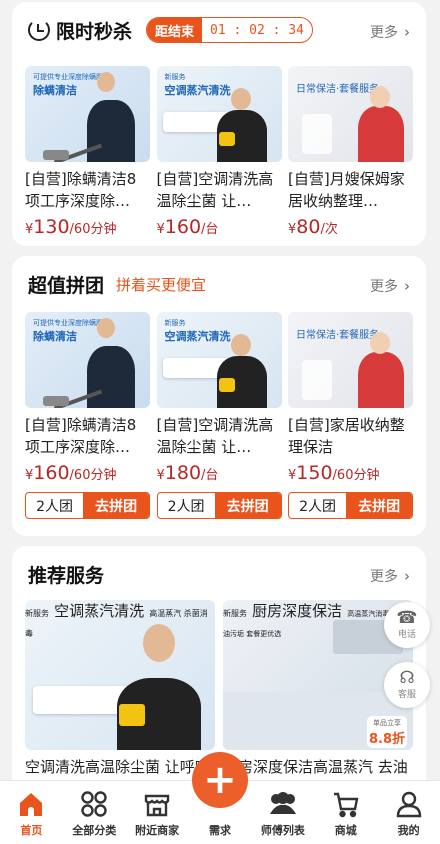 This screenshot has width=440, height=844. What do you see at coordinates (314, 473) in the screenshot?
I see `price-value: 150` at bounding box center [314, 473].